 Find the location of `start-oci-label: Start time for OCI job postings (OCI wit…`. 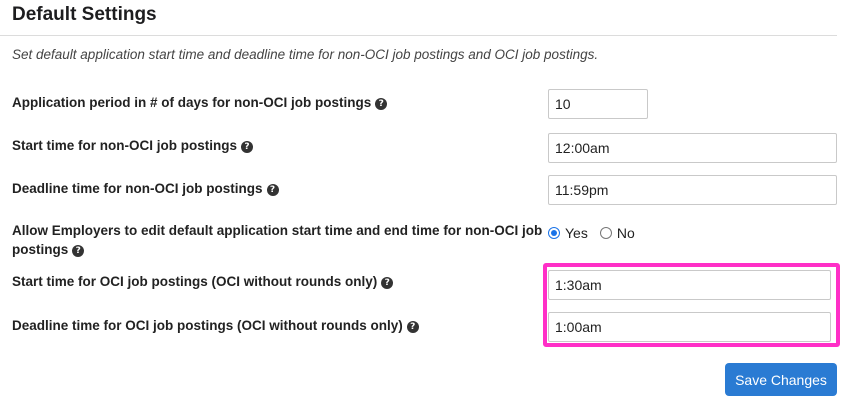

start-oci-label: Start time for OCI job postings (OCI wit… is located at coordinates (203, 281).